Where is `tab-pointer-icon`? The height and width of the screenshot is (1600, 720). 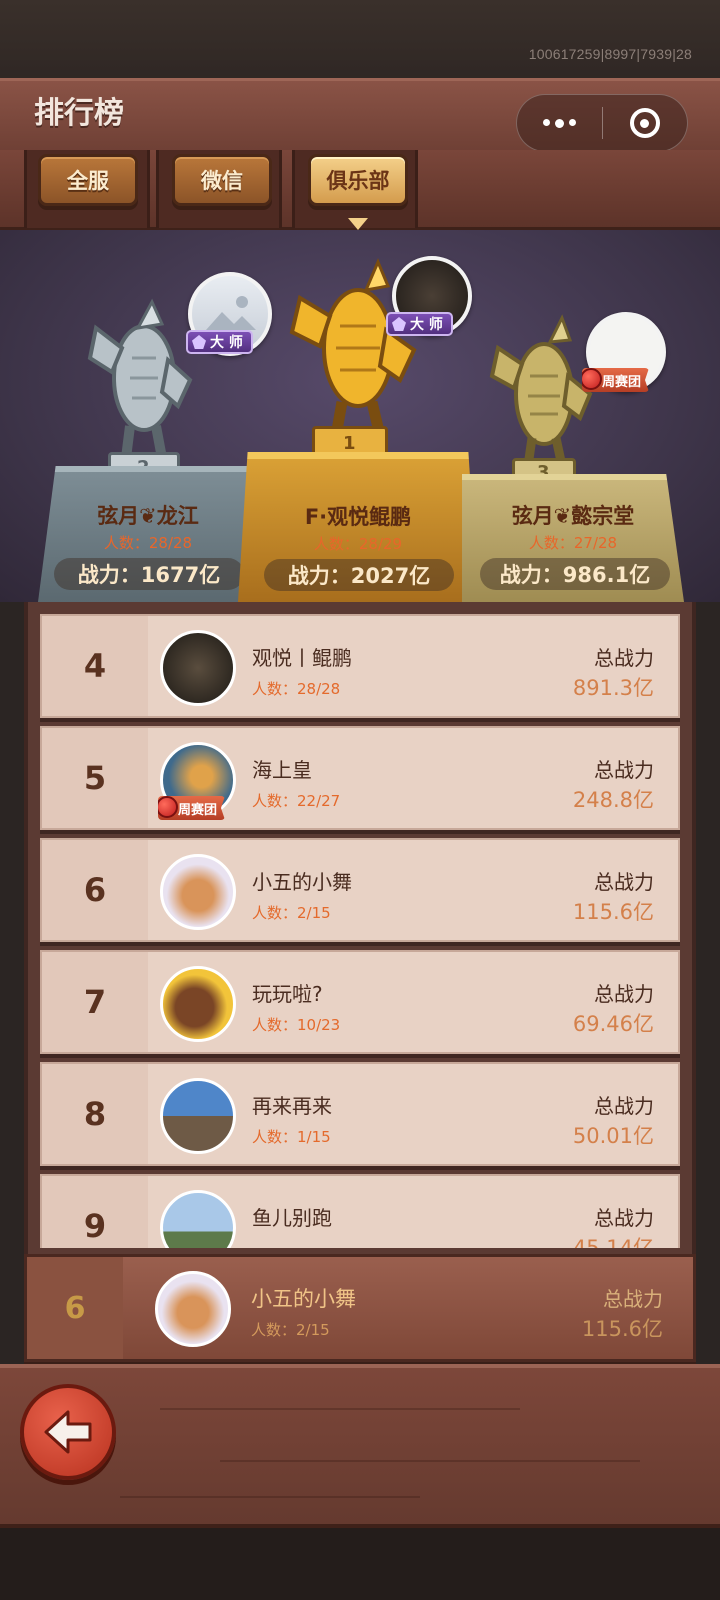 tab-pointer-icon is located at coordinates (358, 224).